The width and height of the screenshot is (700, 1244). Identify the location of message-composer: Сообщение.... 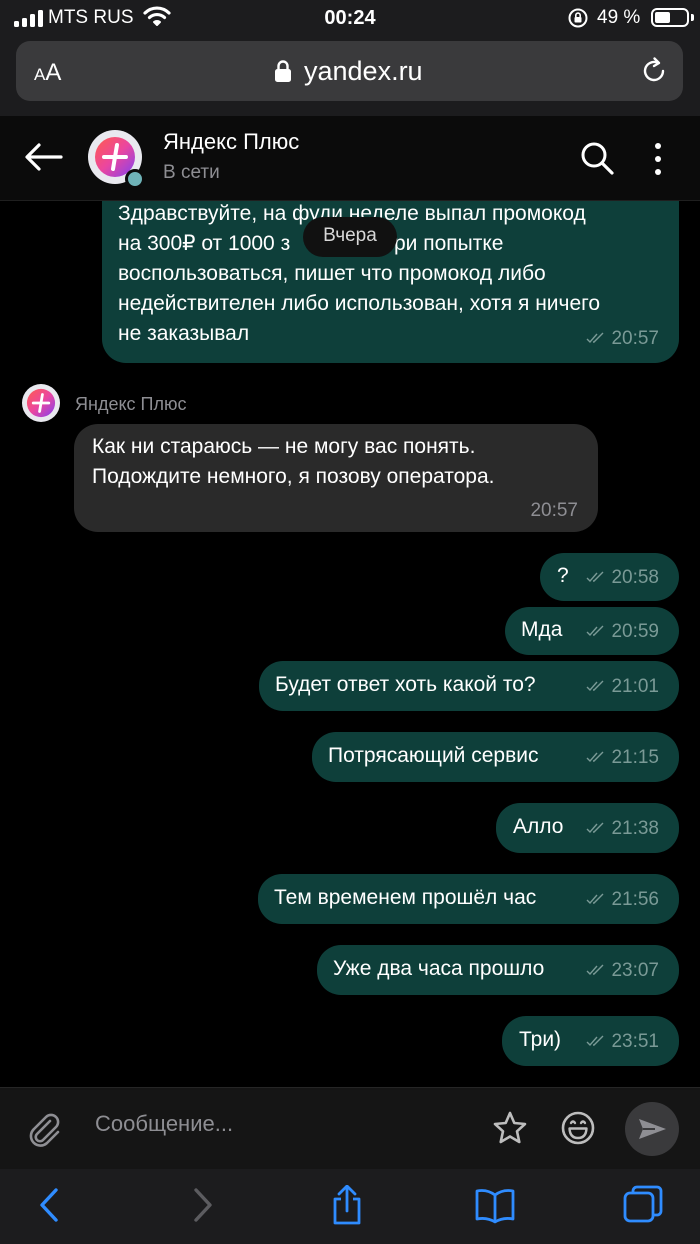
(350, 1128).